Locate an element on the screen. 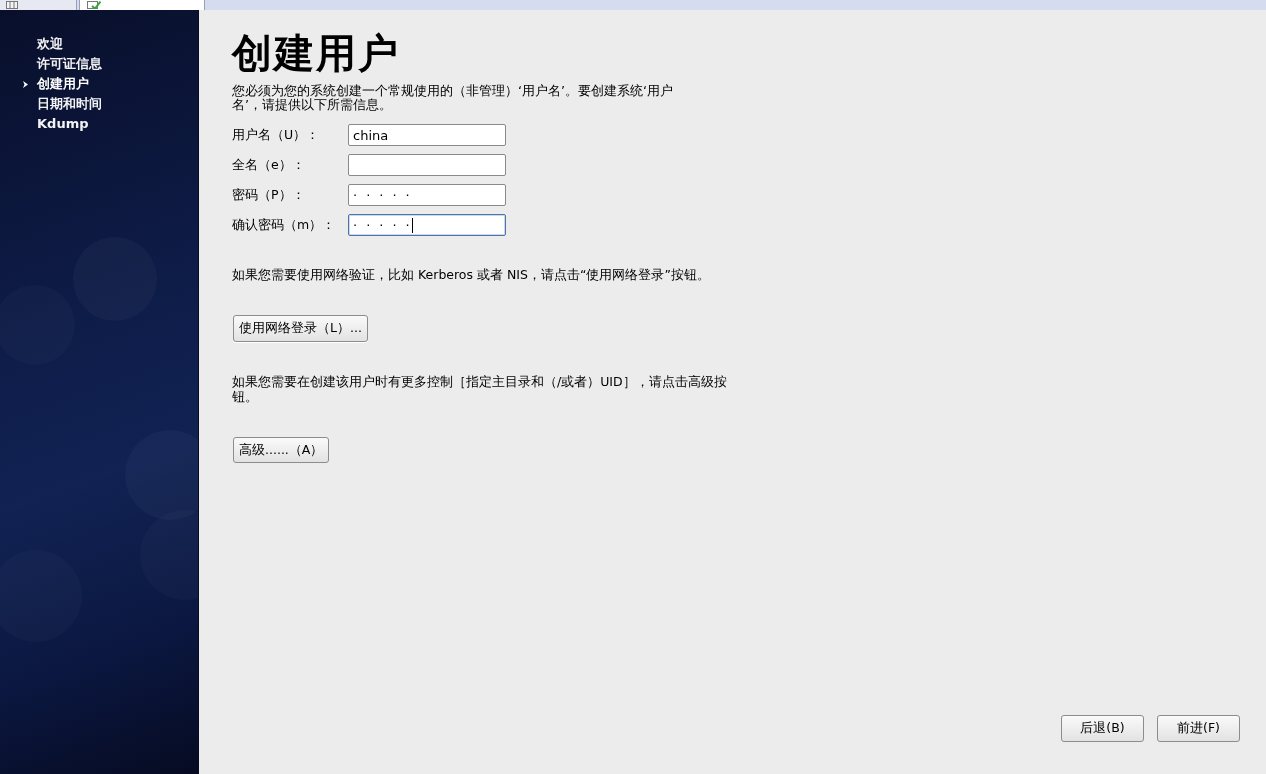 This screenshot has height=774, width=1266. text-cursor-icon is located at coordinates (412, 225).